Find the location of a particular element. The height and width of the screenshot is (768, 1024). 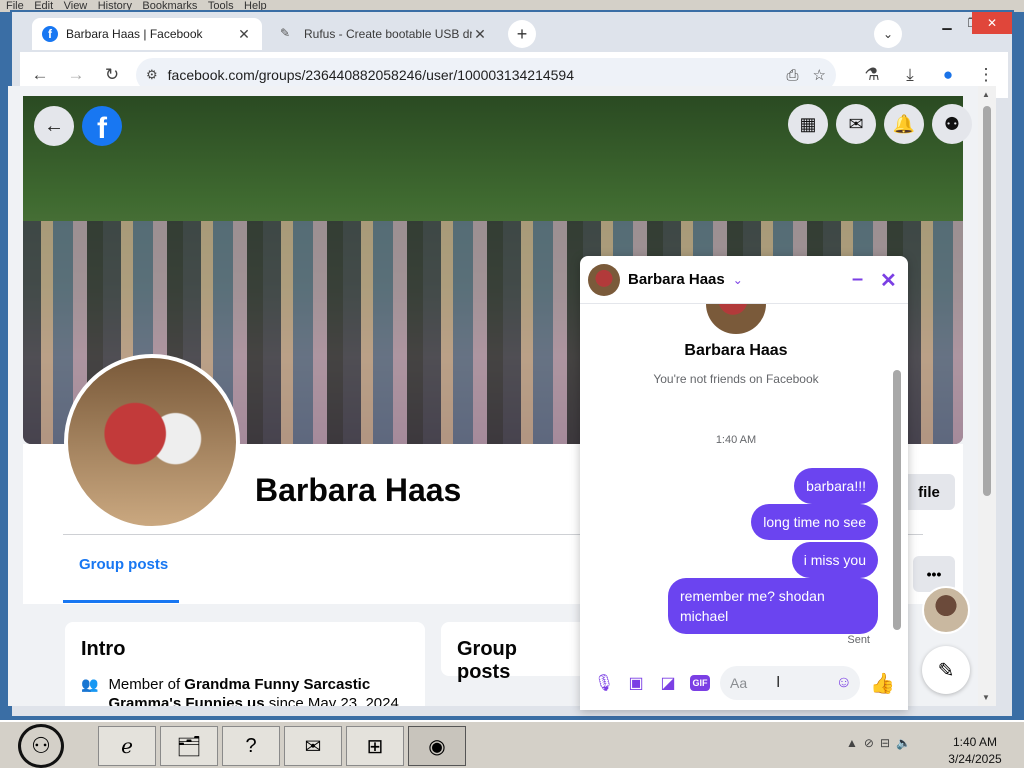

system-tray: ▲ ⊘ ⊟ 🔈 is located at coordinates (875, 743).